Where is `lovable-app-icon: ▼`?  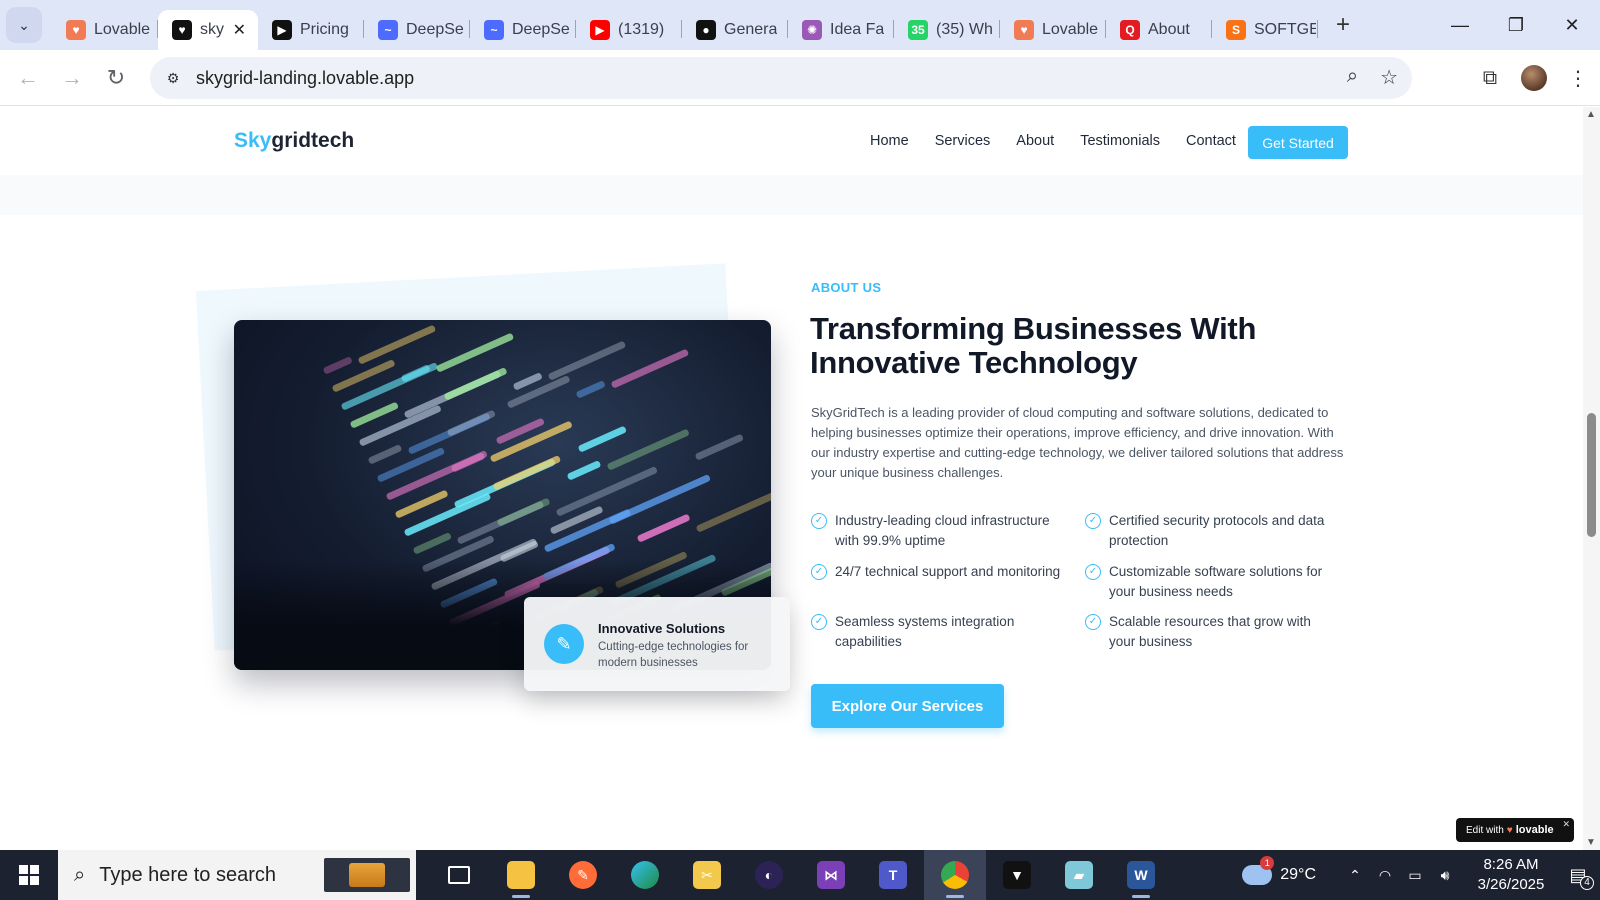 lovable-app-icon: ▼ is located at coordinates (1017, 875).